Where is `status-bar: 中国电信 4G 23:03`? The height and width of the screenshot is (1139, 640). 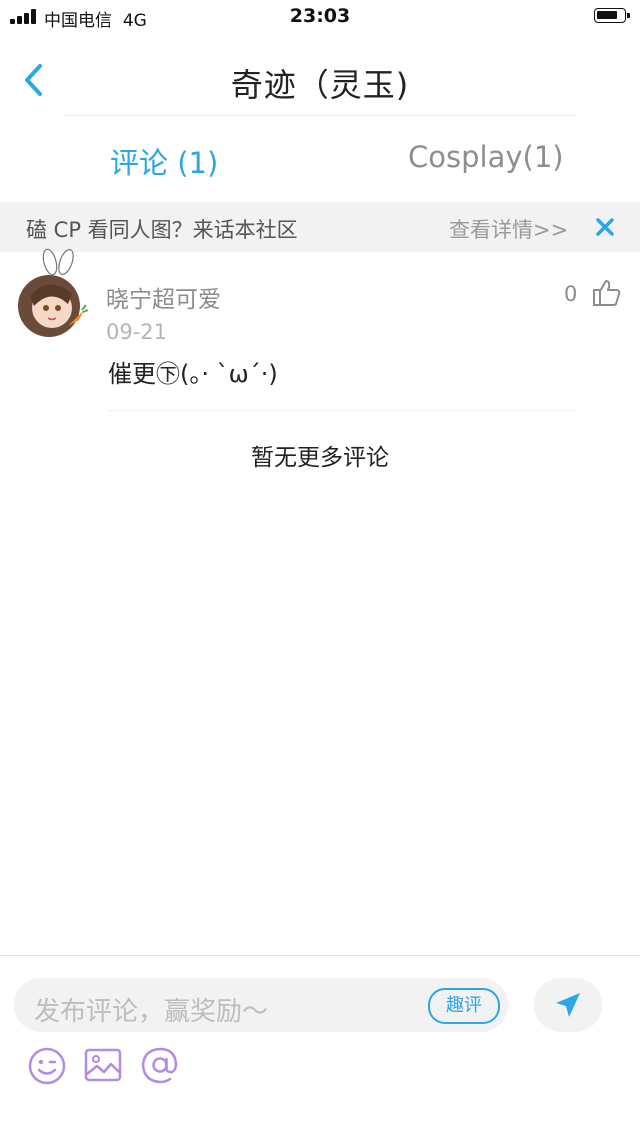
status-bar: 中国电信 4G 23:03 is located at coordinates (320, 17).